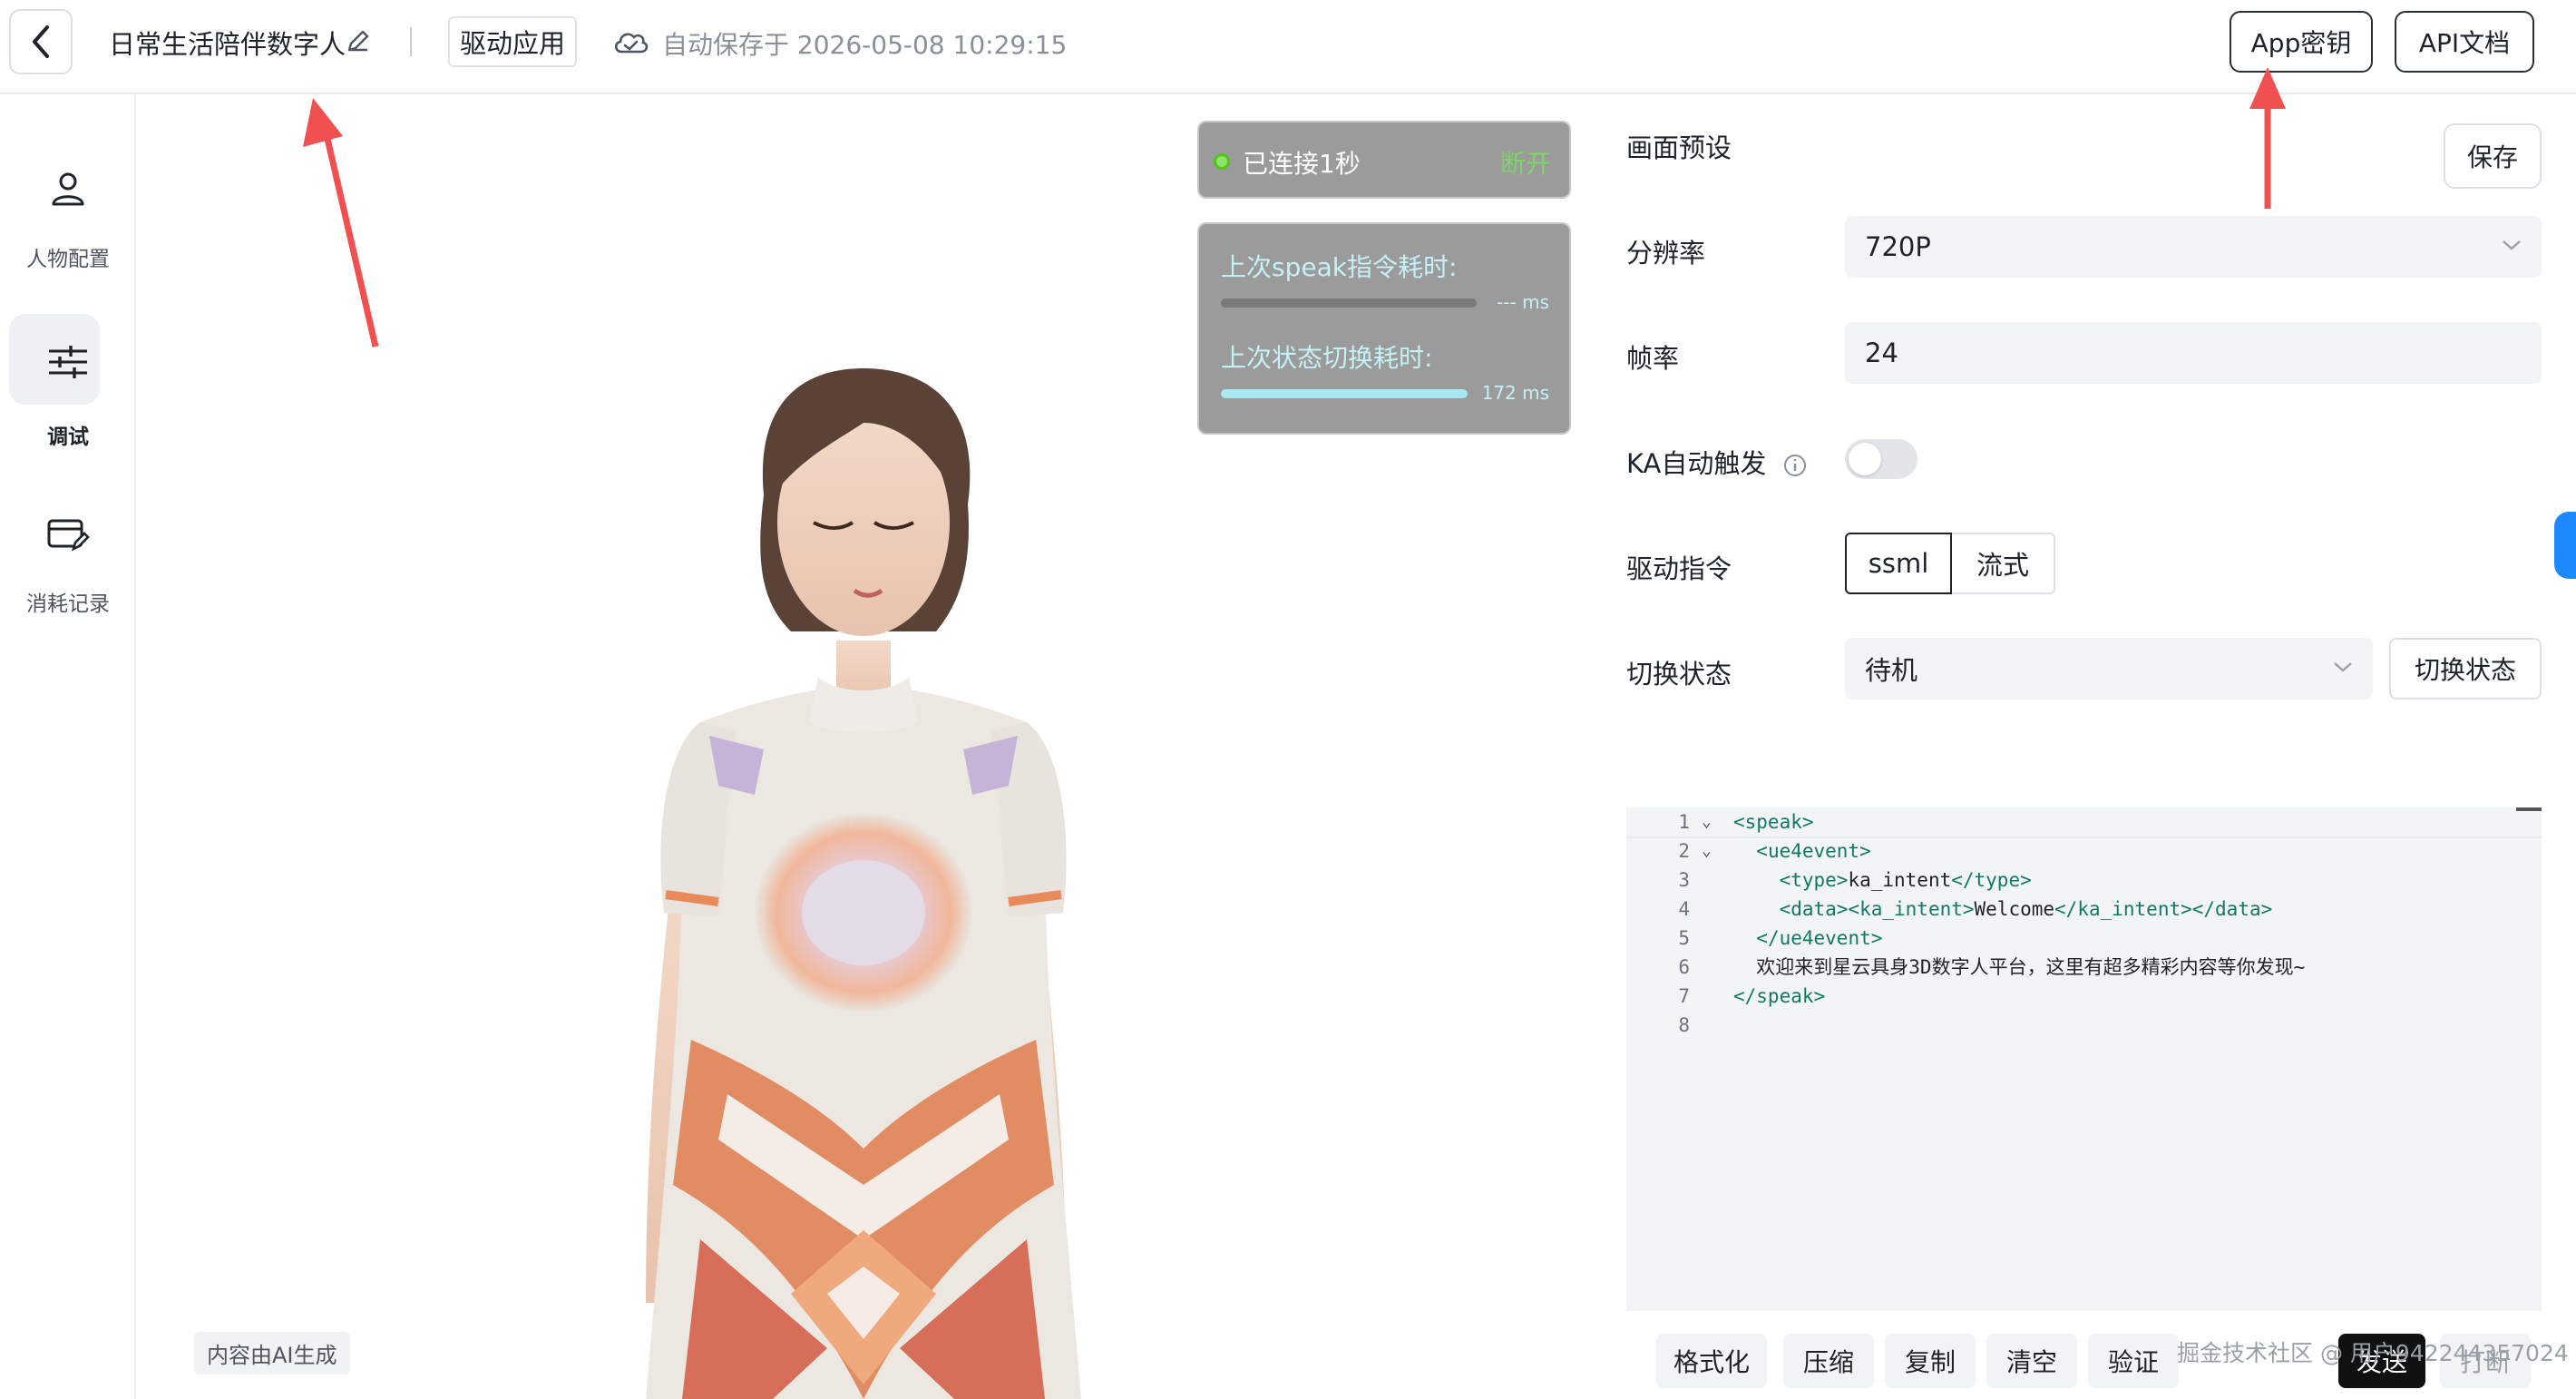 The width and height of the screenshot is (2576, 1399). I want to click on line-number: 5, so click(1684, 938).